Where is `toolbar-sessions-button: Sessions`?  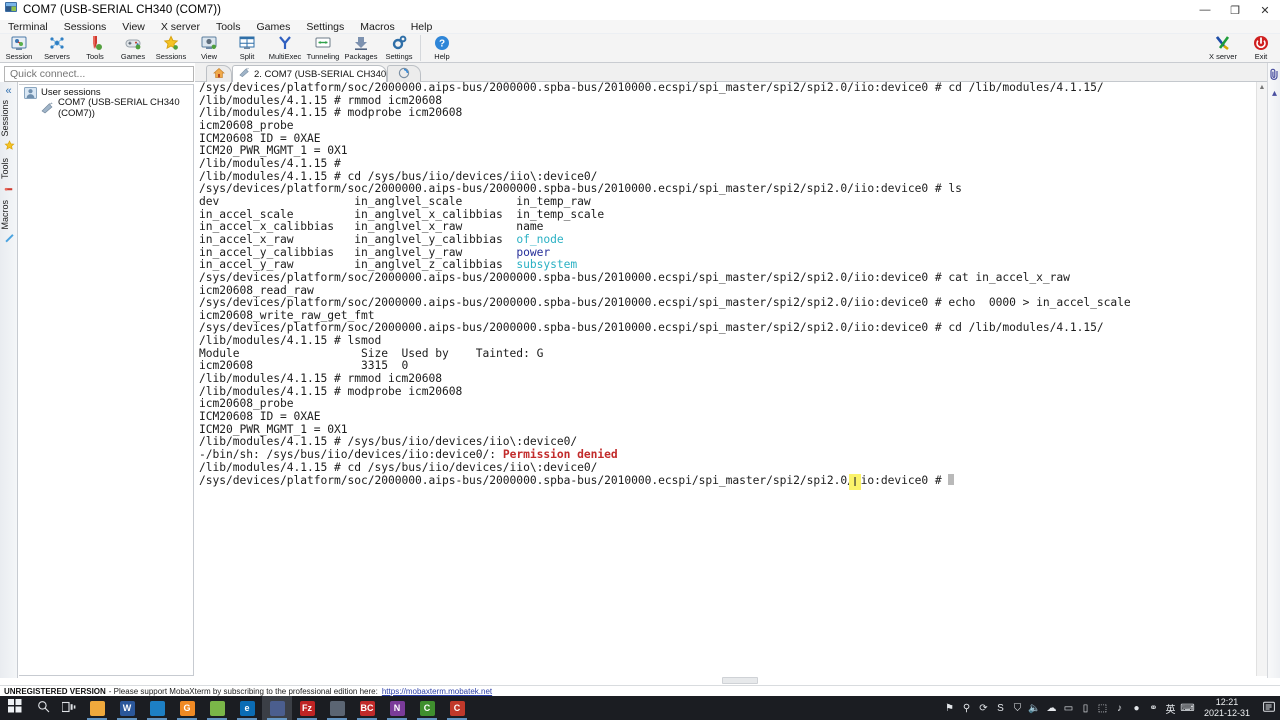
toolbar-sessions-button: Sessions is located at coordinates (171, 48).